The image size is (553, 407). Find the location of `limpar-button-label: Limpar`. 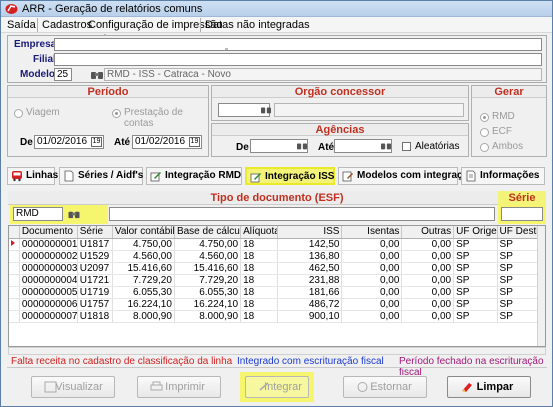

limpar-button-label: Limpar is located at coordinates (495, 387).